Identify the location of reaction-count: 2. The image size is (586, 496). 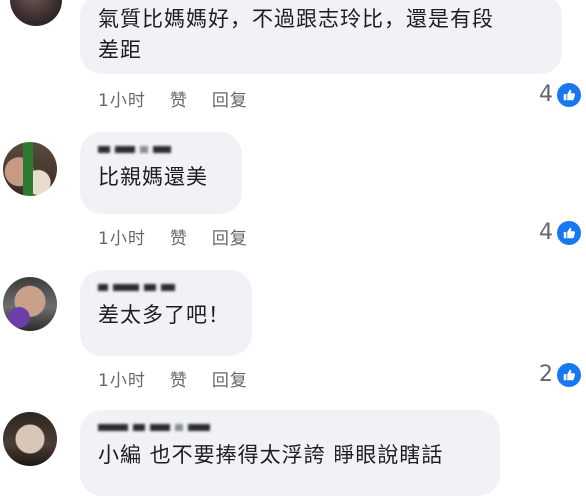
(560, 374).